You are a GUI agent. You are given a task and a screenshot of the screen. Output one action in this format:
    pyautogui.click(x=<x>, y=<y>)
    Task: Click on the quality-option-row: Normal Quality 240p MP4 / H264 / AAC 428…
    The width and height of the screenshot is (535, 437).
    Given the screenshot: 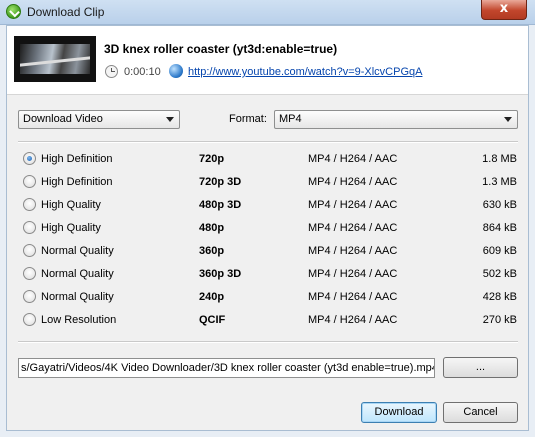 What is the action you would take?
    pyautogui.click(x=267, y=297)
    